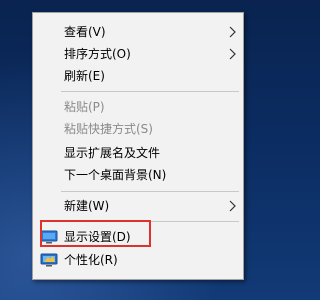  What do you see at coordinates (84, 107) in the screenshot?
I see `menu-item-paste-label: 粘贴(P)` at bounding box center [84, 107].